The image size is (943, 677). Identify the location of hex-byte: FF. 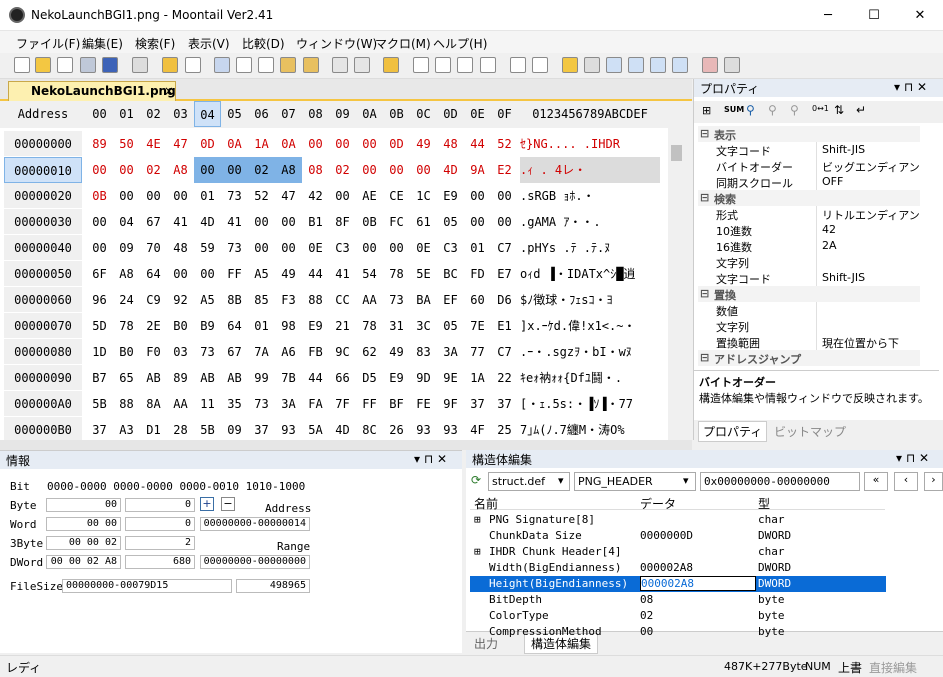
(369, 404).